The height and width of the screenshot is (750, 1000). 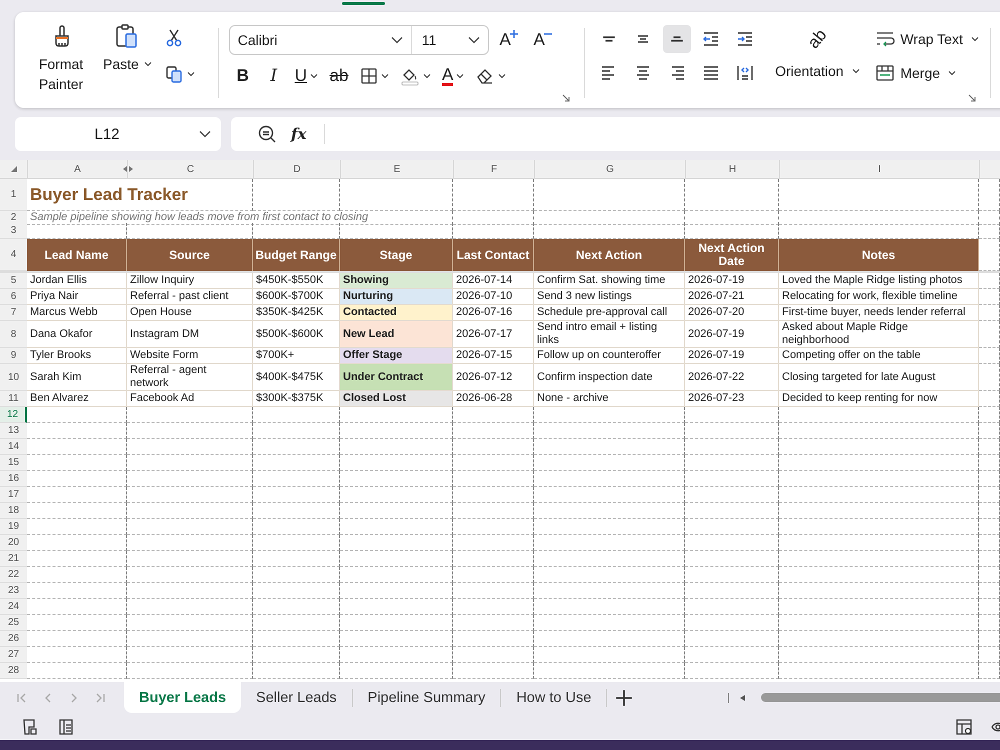 What do you see at coordinates (13, 495) in the screenshot?
I see `row-number: 17` at bounding box center [13, 495].